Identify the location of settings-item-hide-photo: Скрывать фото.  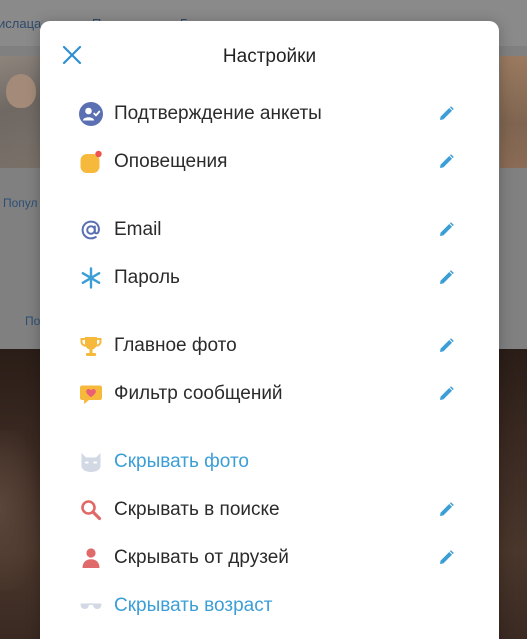
(269, 462).